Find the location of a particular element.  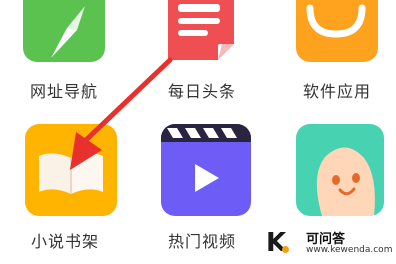

app-icon-bean-character is located at coordinates (340, 170).